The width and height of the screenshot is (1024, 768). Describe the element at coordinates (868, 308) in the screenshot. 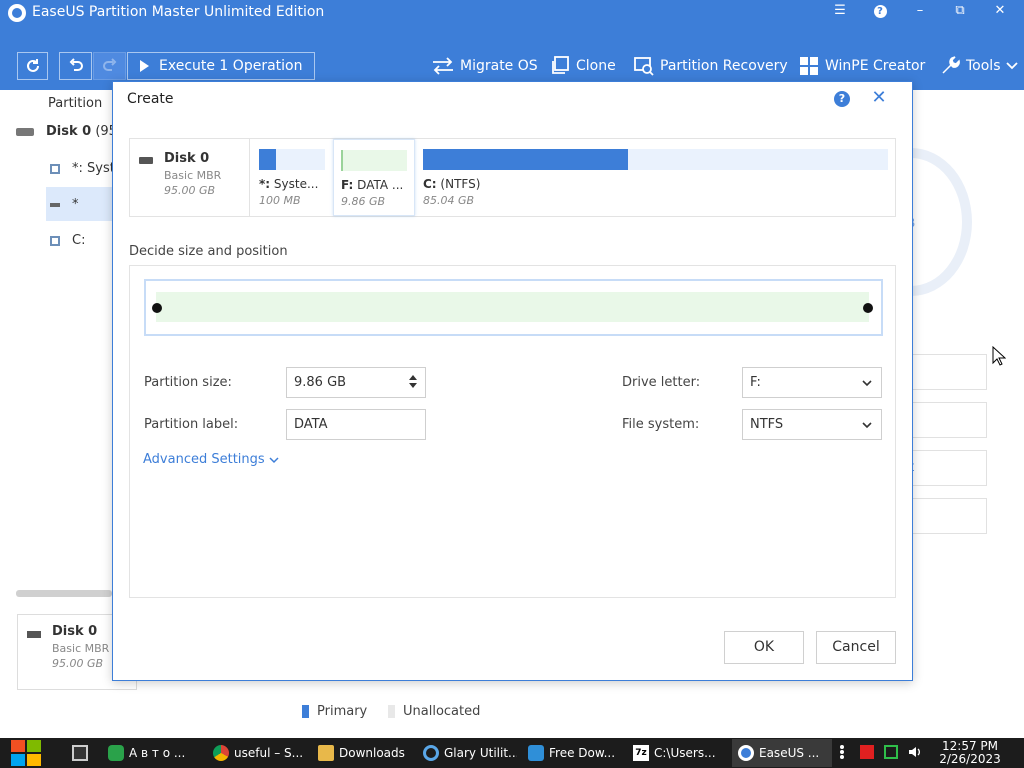

I see `slider-right-handle` at that location.